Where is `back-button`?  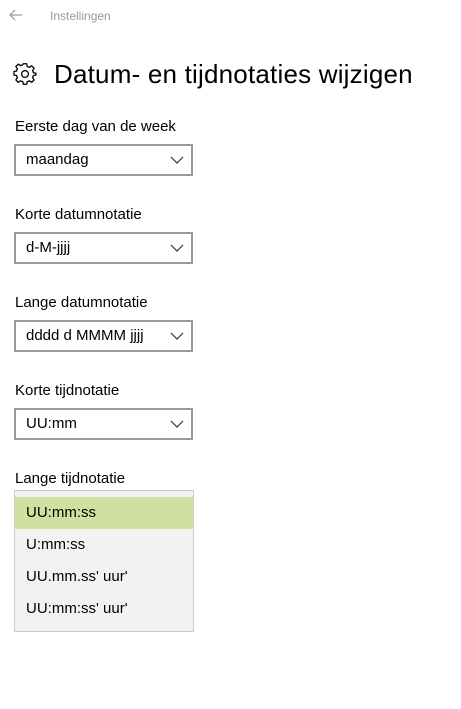 back-button is located at coordinates (16, 15).